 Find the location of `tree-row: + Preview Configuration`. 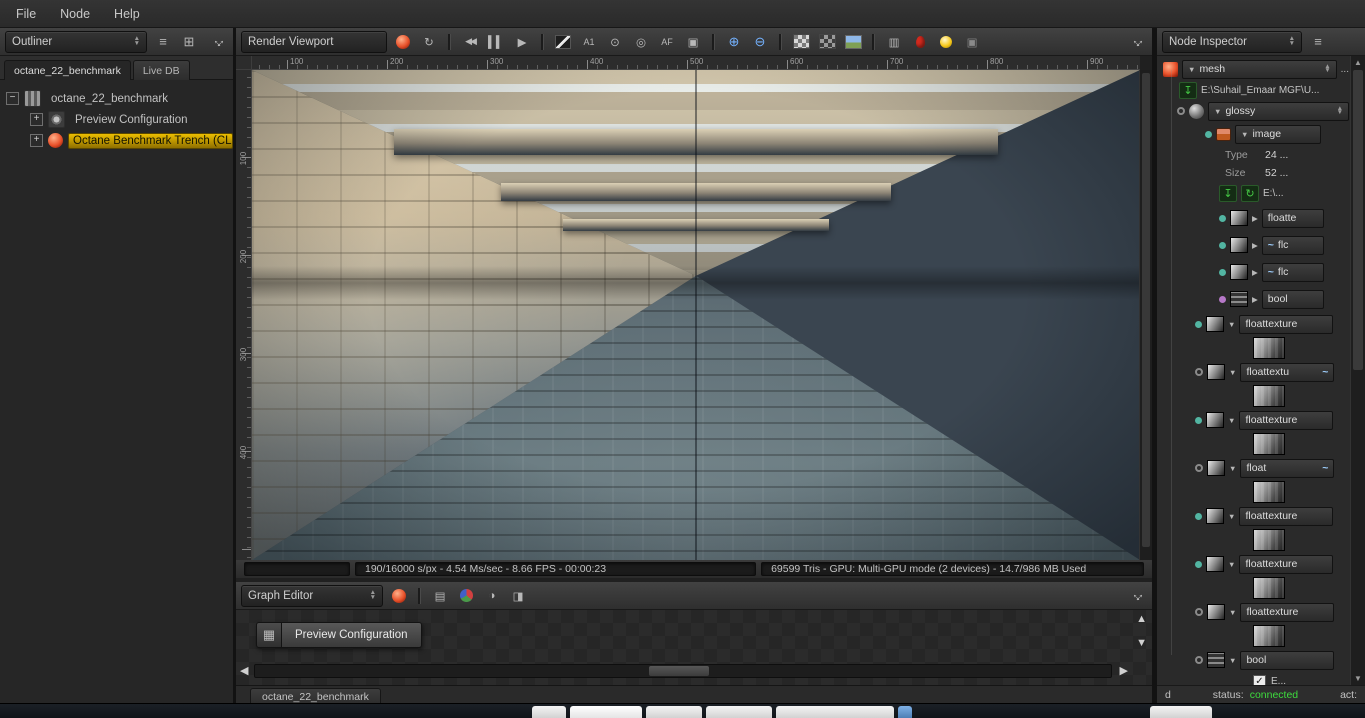

tree-row: + Preview Configuration is located at coordinates (119, 119).